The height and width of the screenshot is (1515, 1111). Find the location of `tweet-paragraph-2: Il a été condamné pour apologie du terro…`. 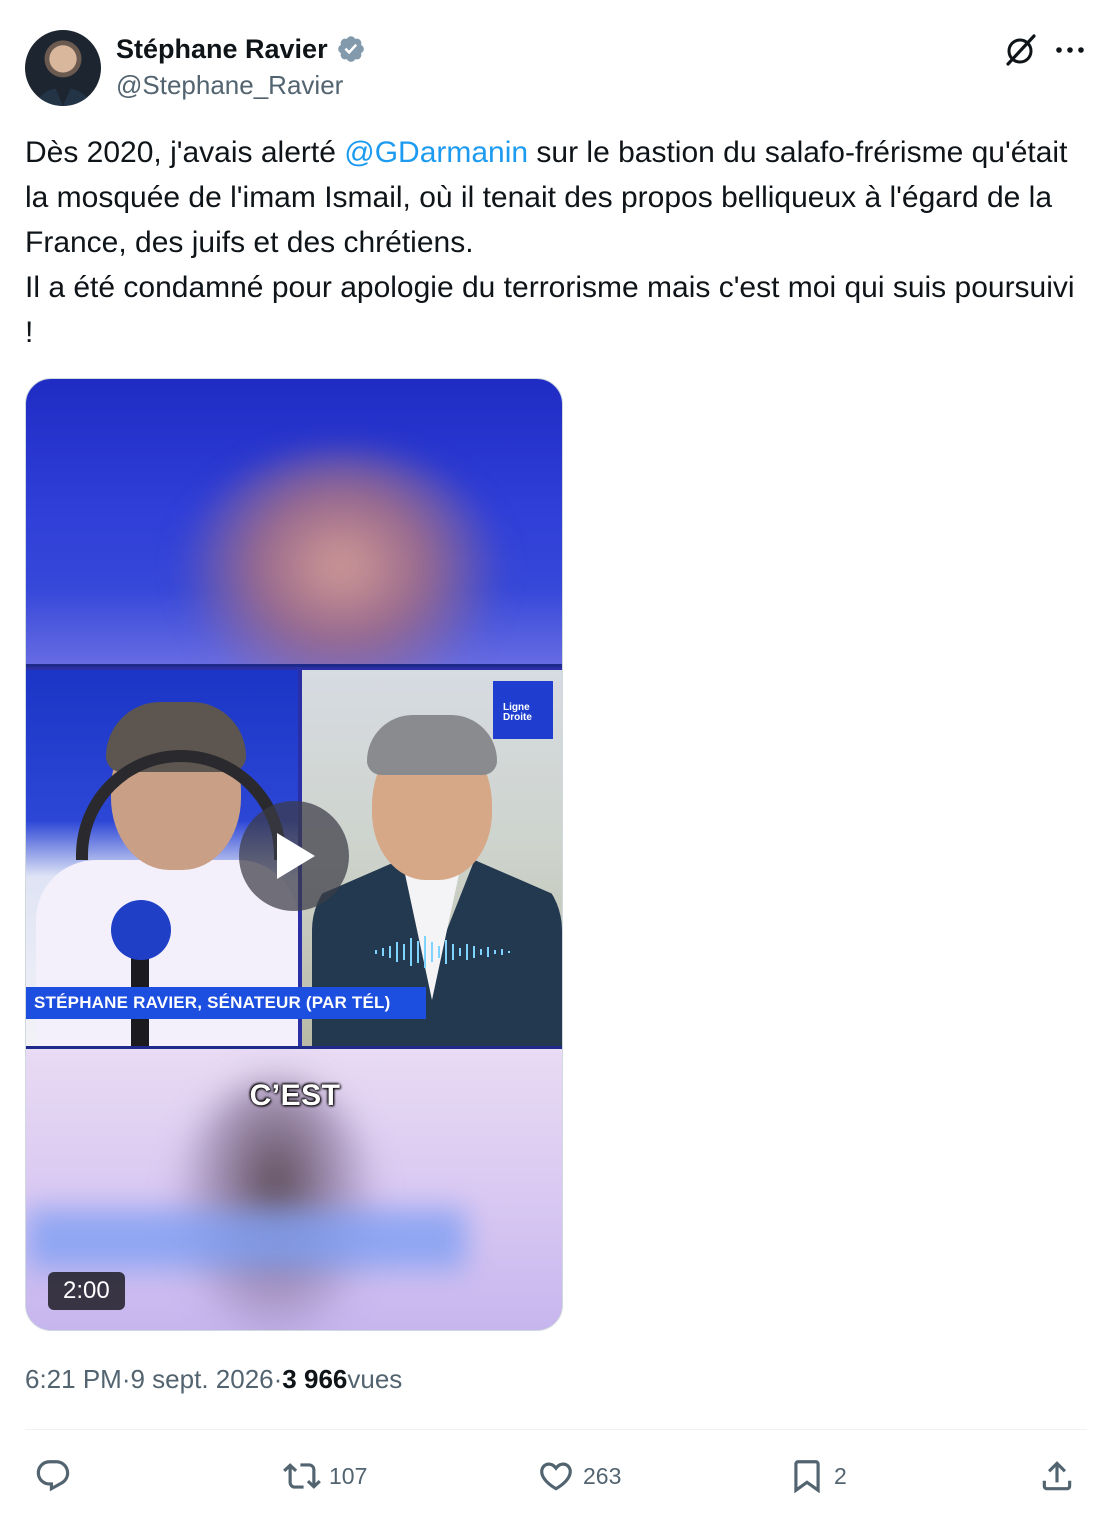

tweet-paragraph-2: Il a été condamné pour apologie du terro… is located at coordinates (550, 310).